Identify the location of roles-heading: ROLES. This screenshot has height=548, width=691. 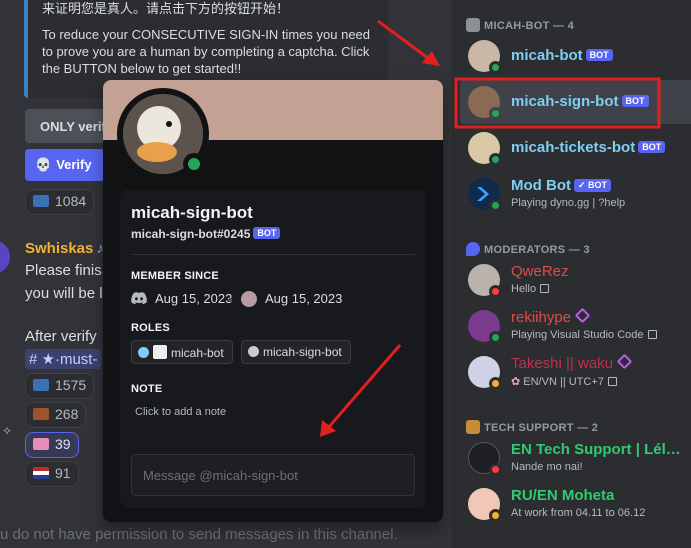
(150, 328).